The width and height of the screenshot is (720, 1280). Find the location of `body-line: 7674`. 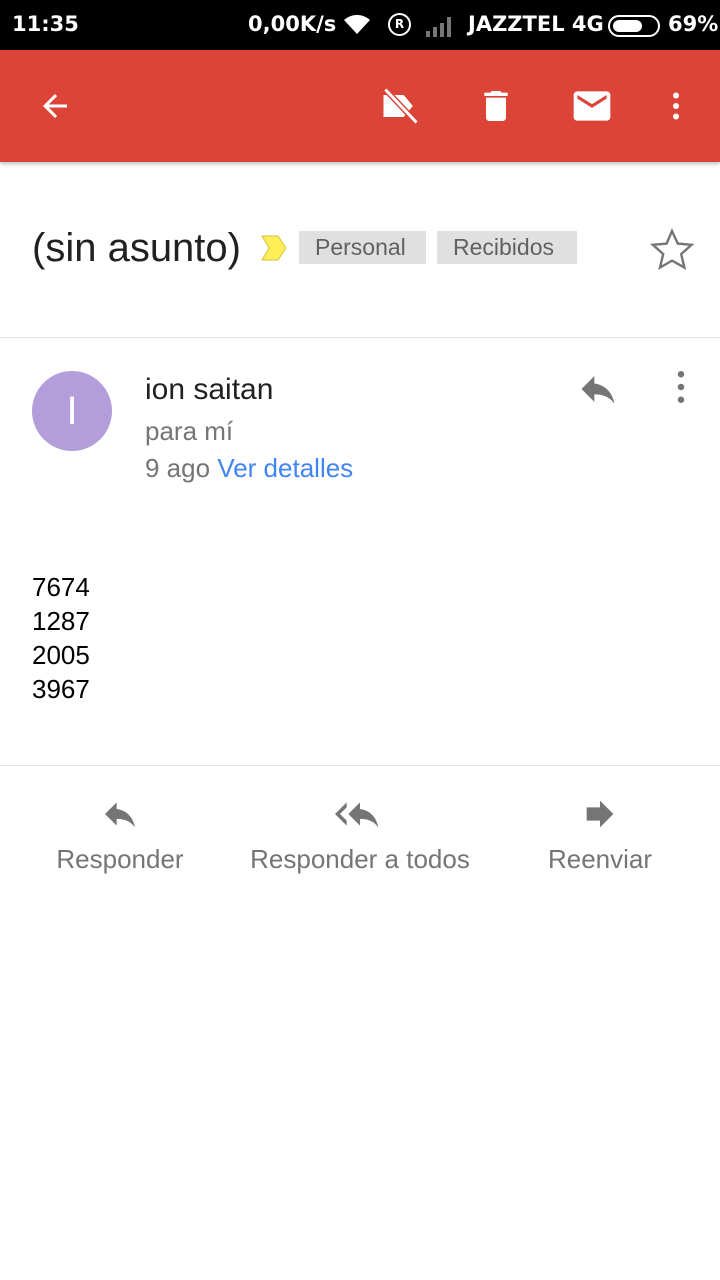

body-line: 7674 is located at coordinates (61, 587).